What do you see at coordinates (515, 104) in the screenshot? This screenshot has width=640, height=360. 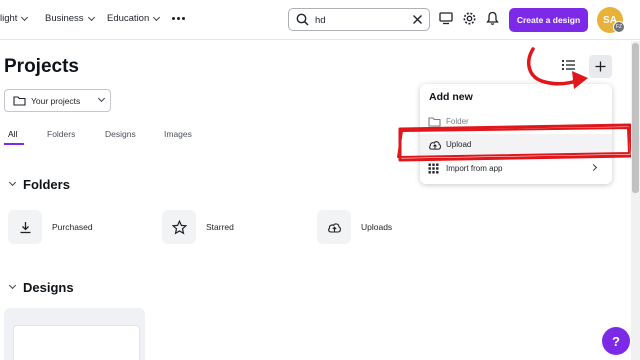 I see `red-annotation-overlay` at bounding box center [515, 104].